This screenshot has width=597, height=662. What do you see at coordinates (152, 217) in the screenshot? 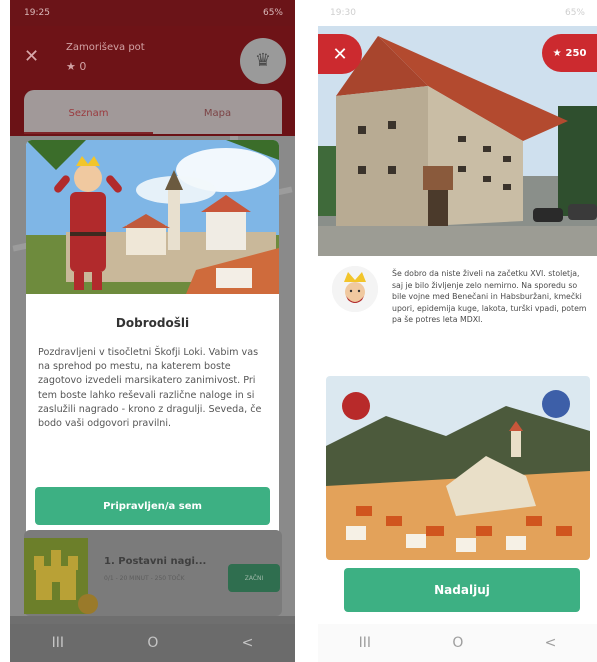
I see `welcome-illustration` at bounding box center [152, 217].